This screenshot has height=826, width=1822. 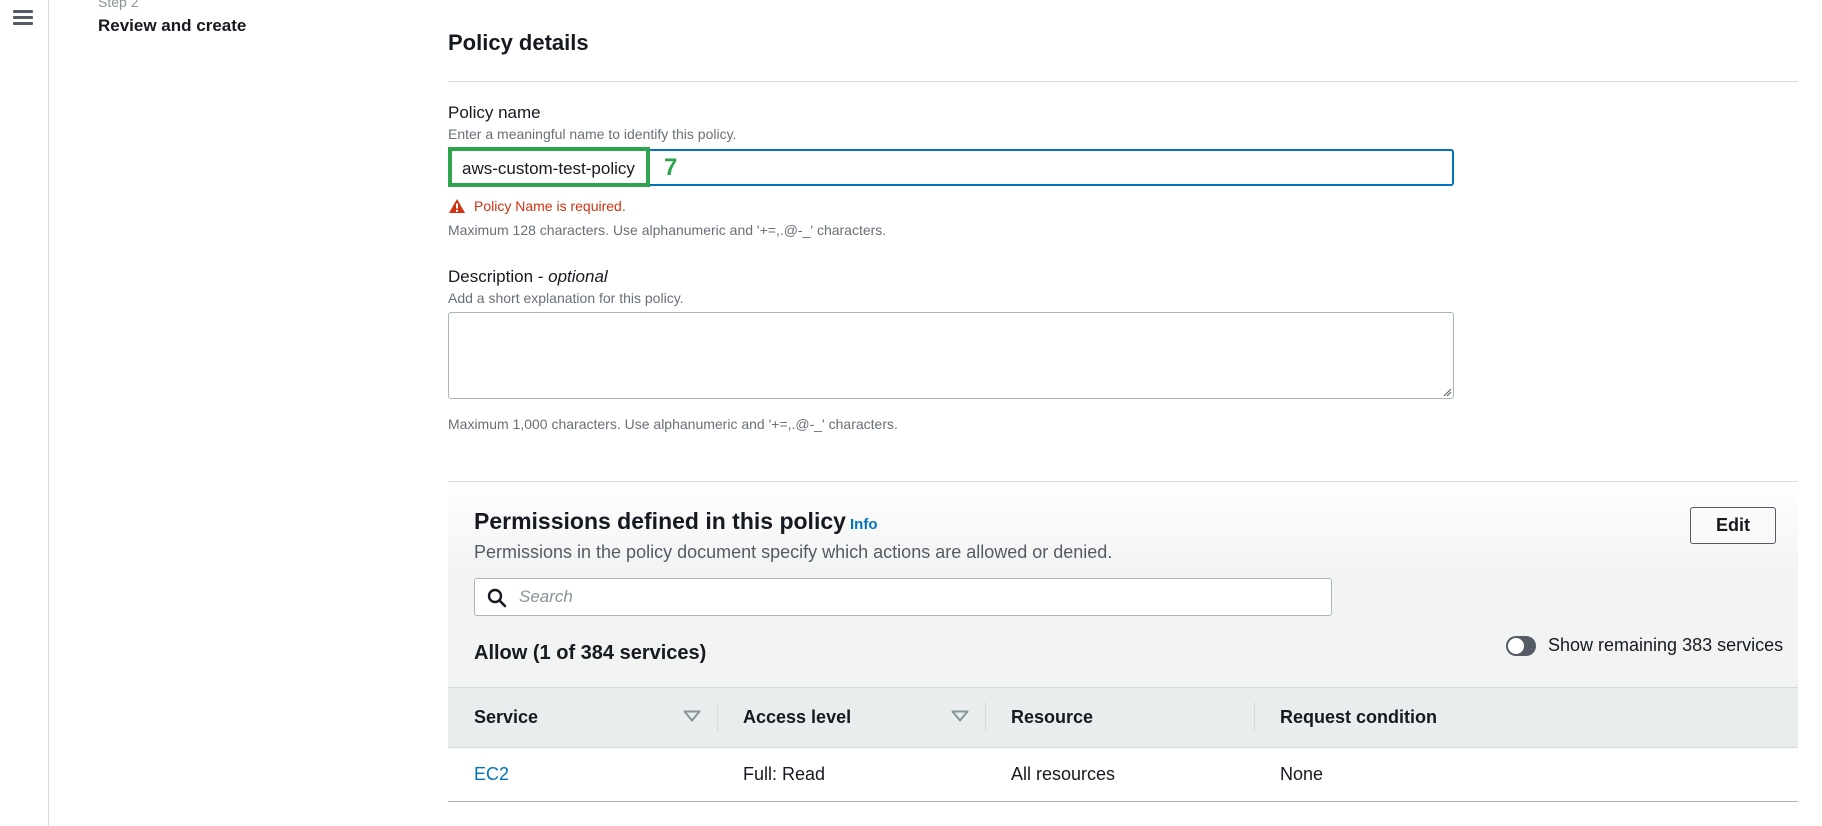 I want to click on policy-name-label: Policy name, so click(x=494, y=112).